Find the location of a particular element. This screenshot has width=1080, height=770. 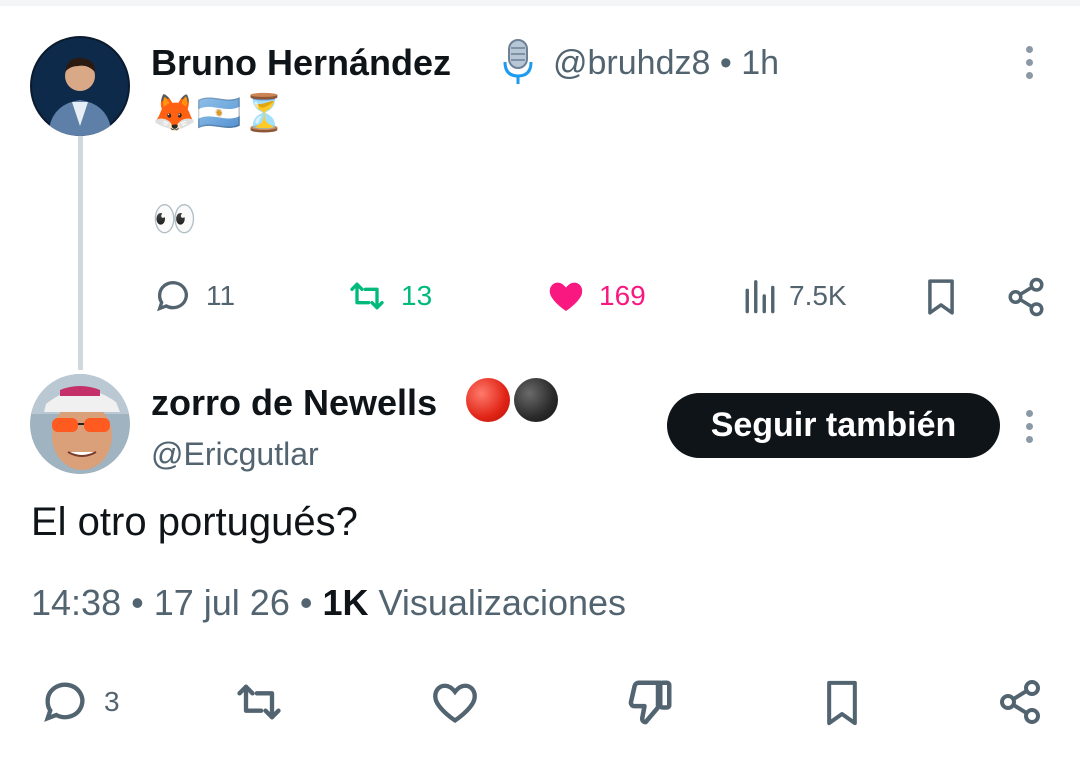

author-handle: @Ericgutlar is located at coordinates (235, 454).